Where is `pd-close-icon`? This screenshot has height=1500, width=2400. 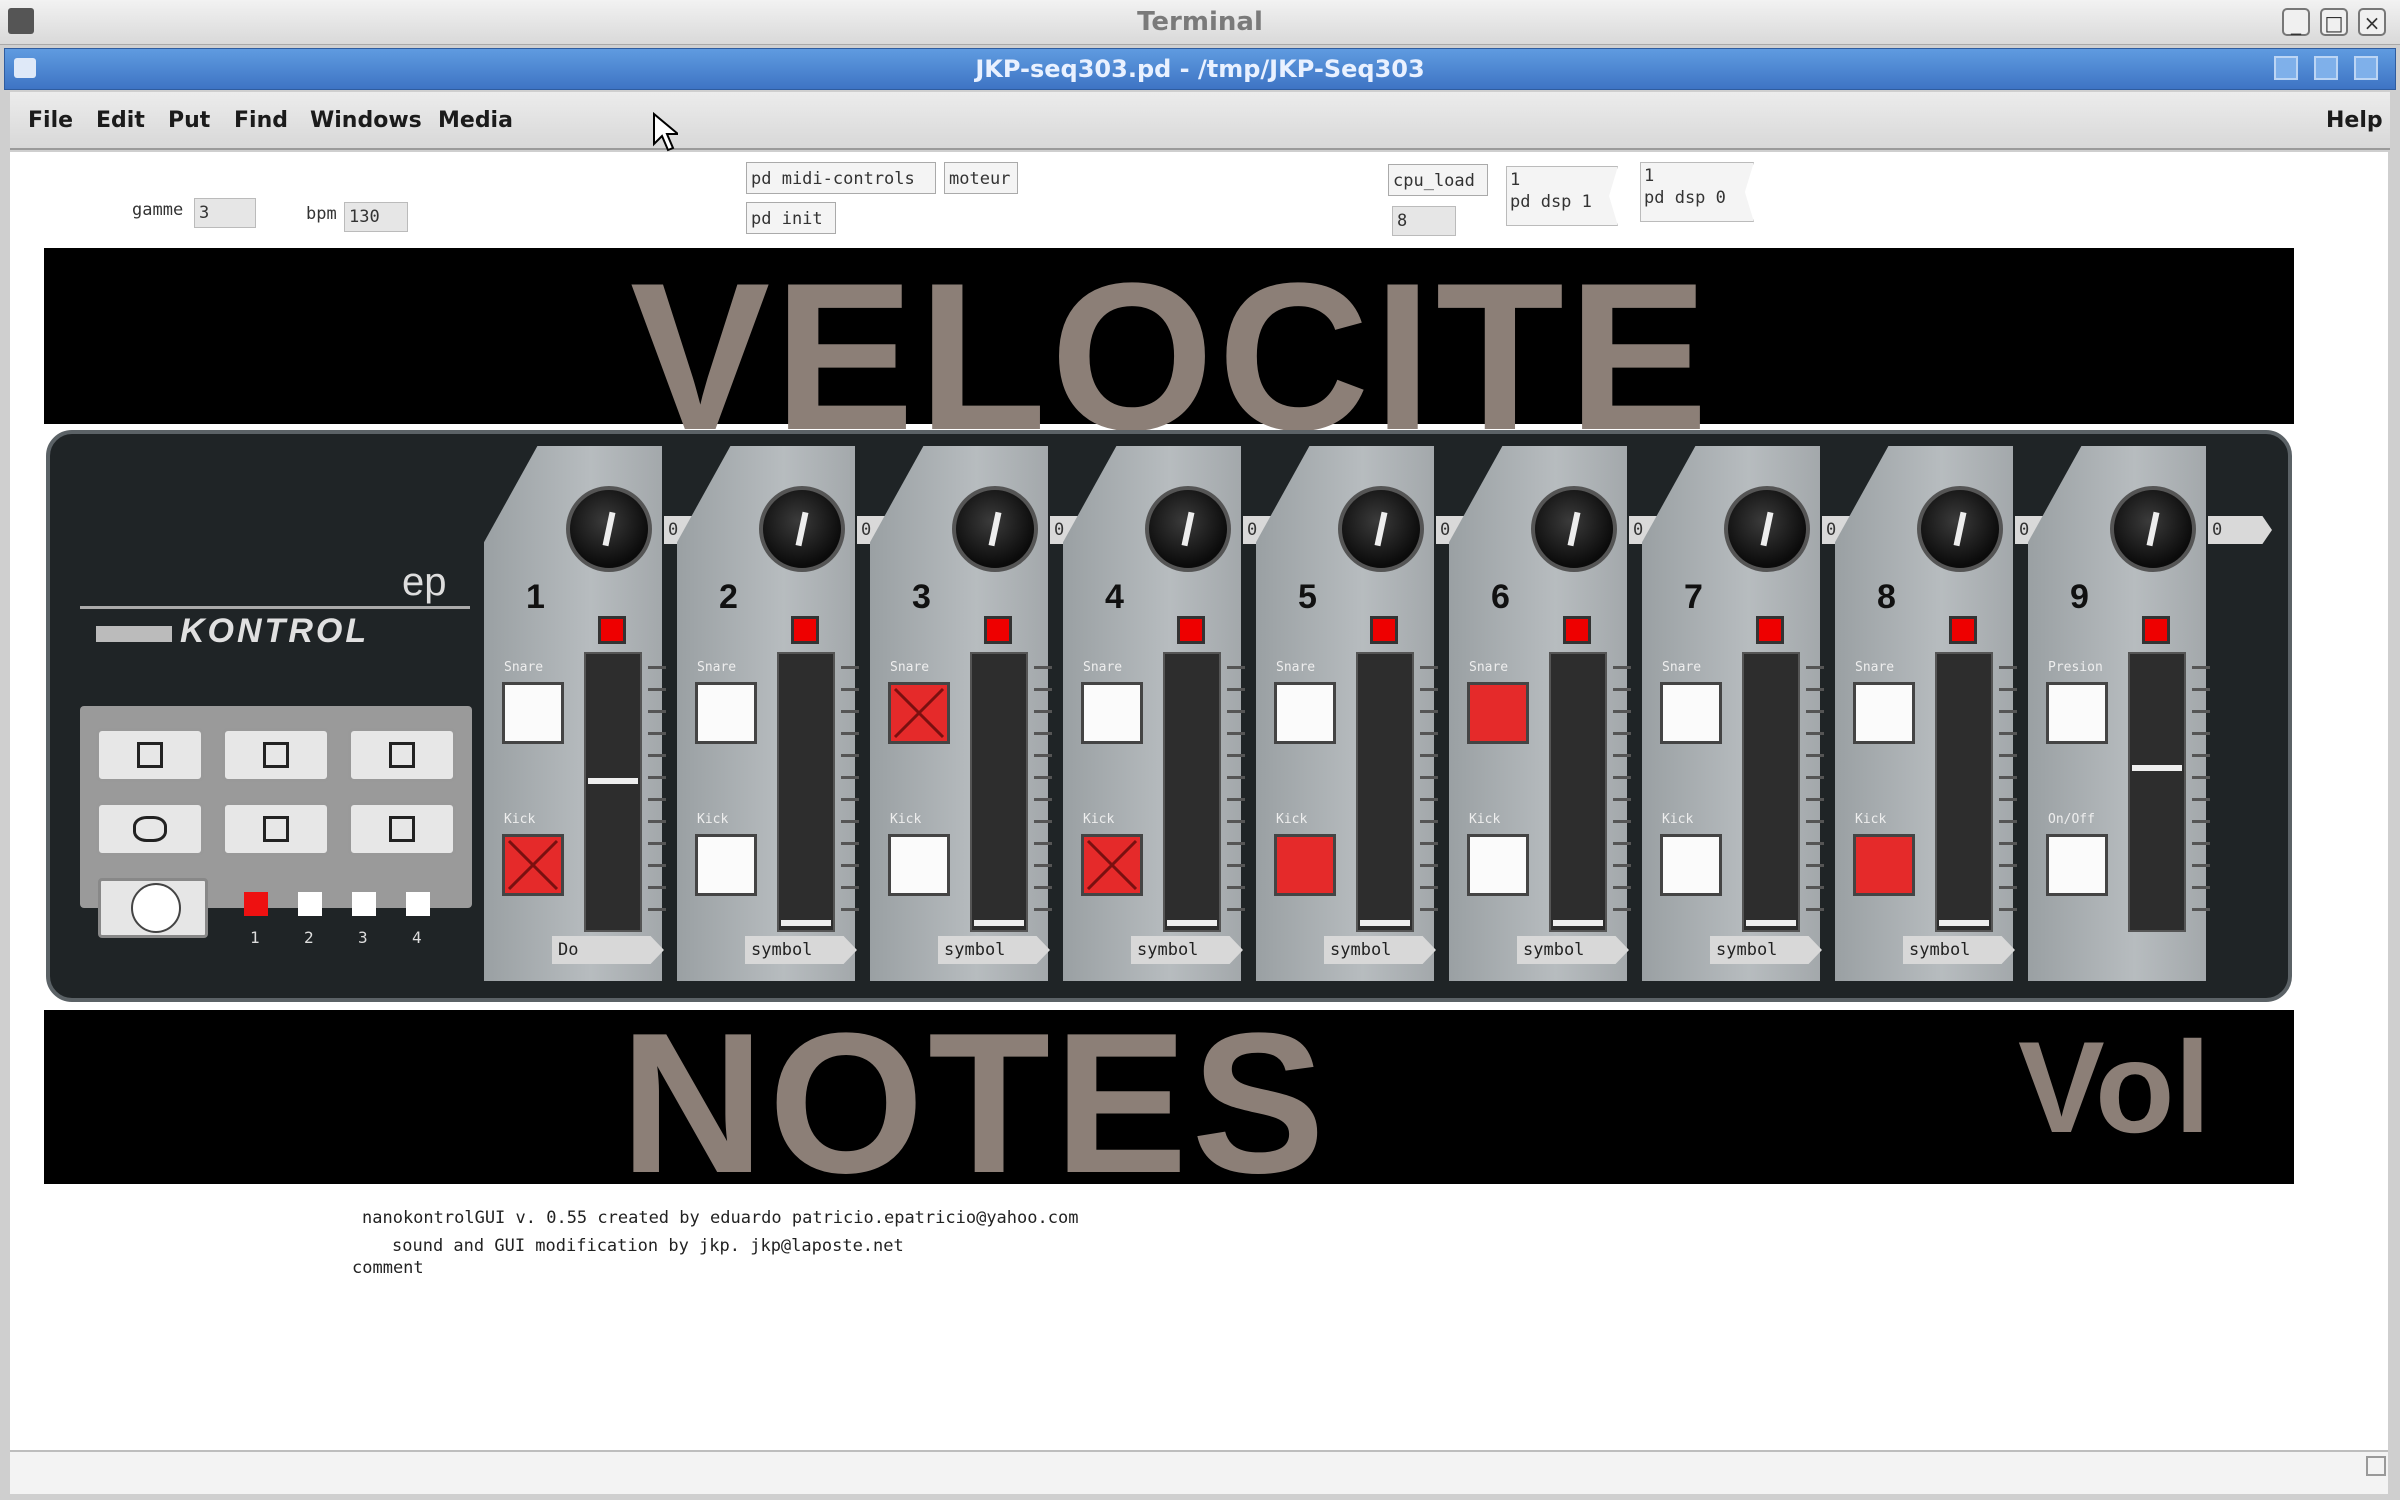
pd-close-icon is located at coordinates (2366, 68).